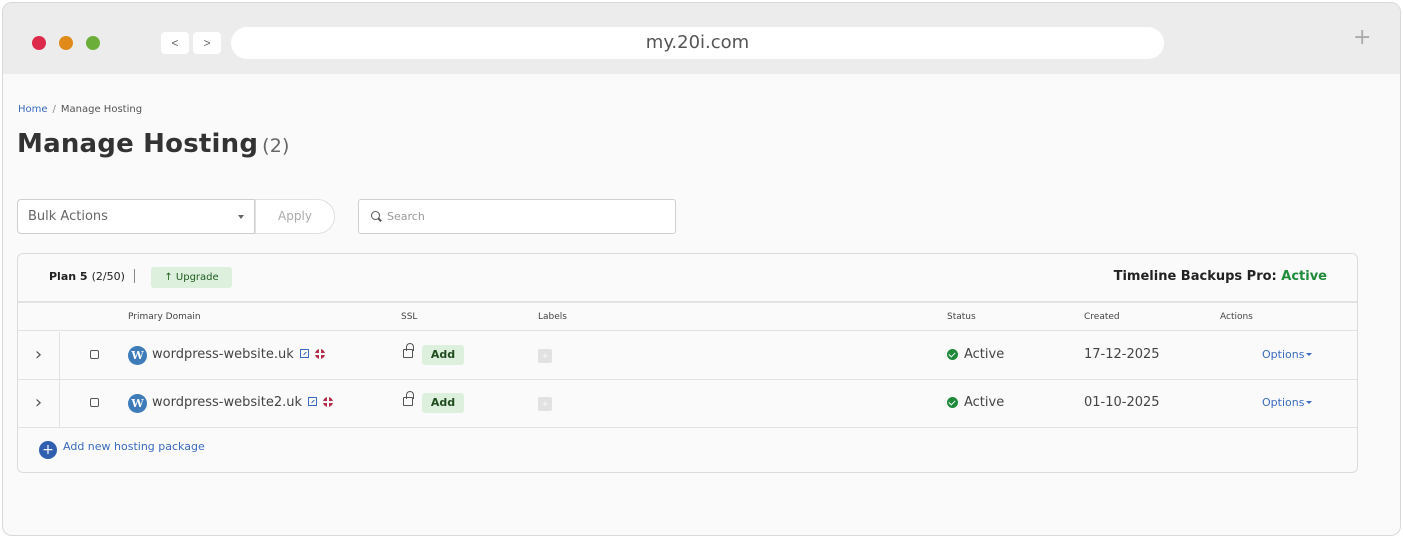 The width and height of the screenshot is (1403, 539). I want to click on domain-link: wordpress-website.uk, so click(223, 354).